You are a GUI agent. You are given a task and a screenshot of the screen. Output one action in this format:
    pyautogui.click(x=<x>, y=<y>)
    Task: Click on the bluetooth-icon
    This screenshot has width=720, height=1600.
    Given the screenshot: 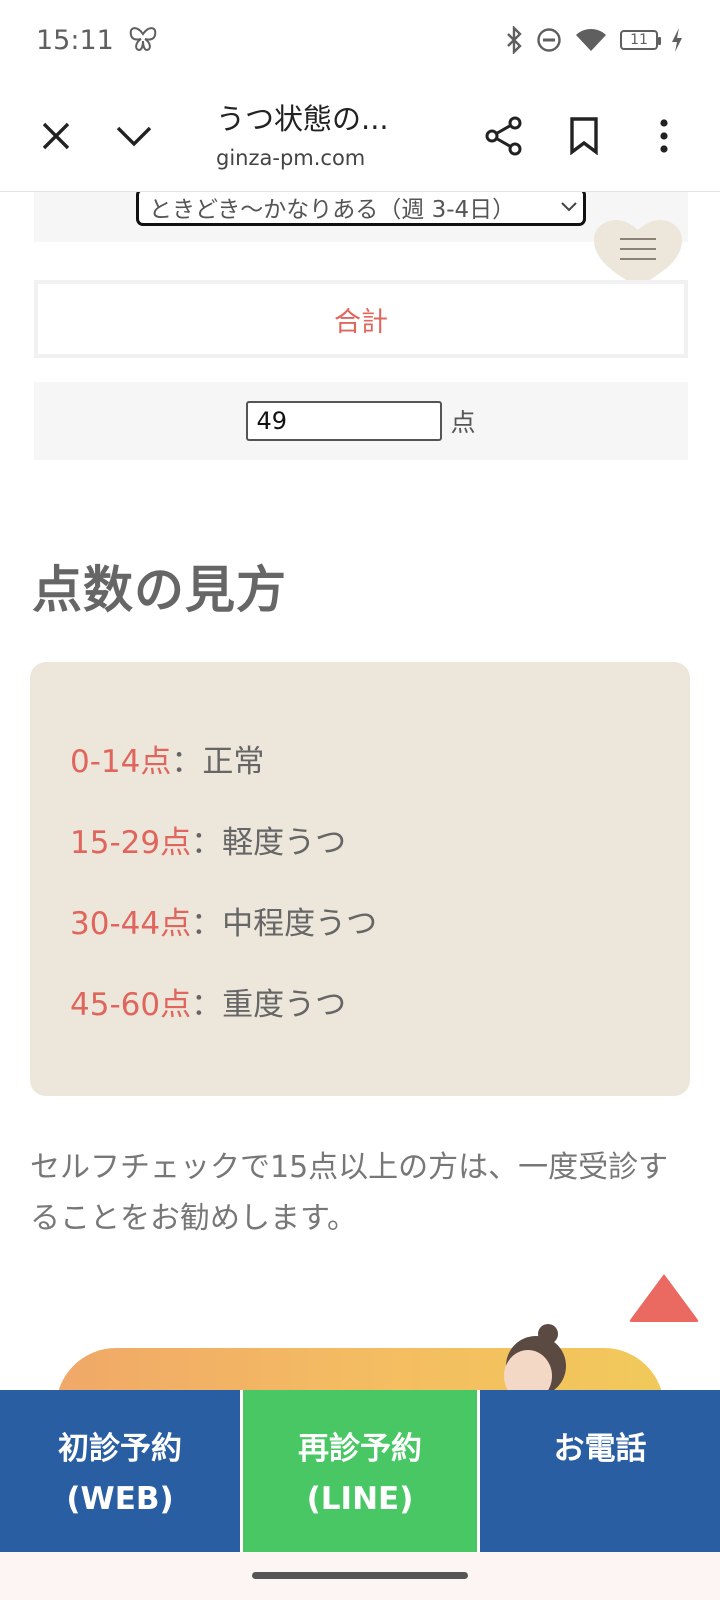 What is the action you would take?
    pyautogui.click(x=514, y=40)
    